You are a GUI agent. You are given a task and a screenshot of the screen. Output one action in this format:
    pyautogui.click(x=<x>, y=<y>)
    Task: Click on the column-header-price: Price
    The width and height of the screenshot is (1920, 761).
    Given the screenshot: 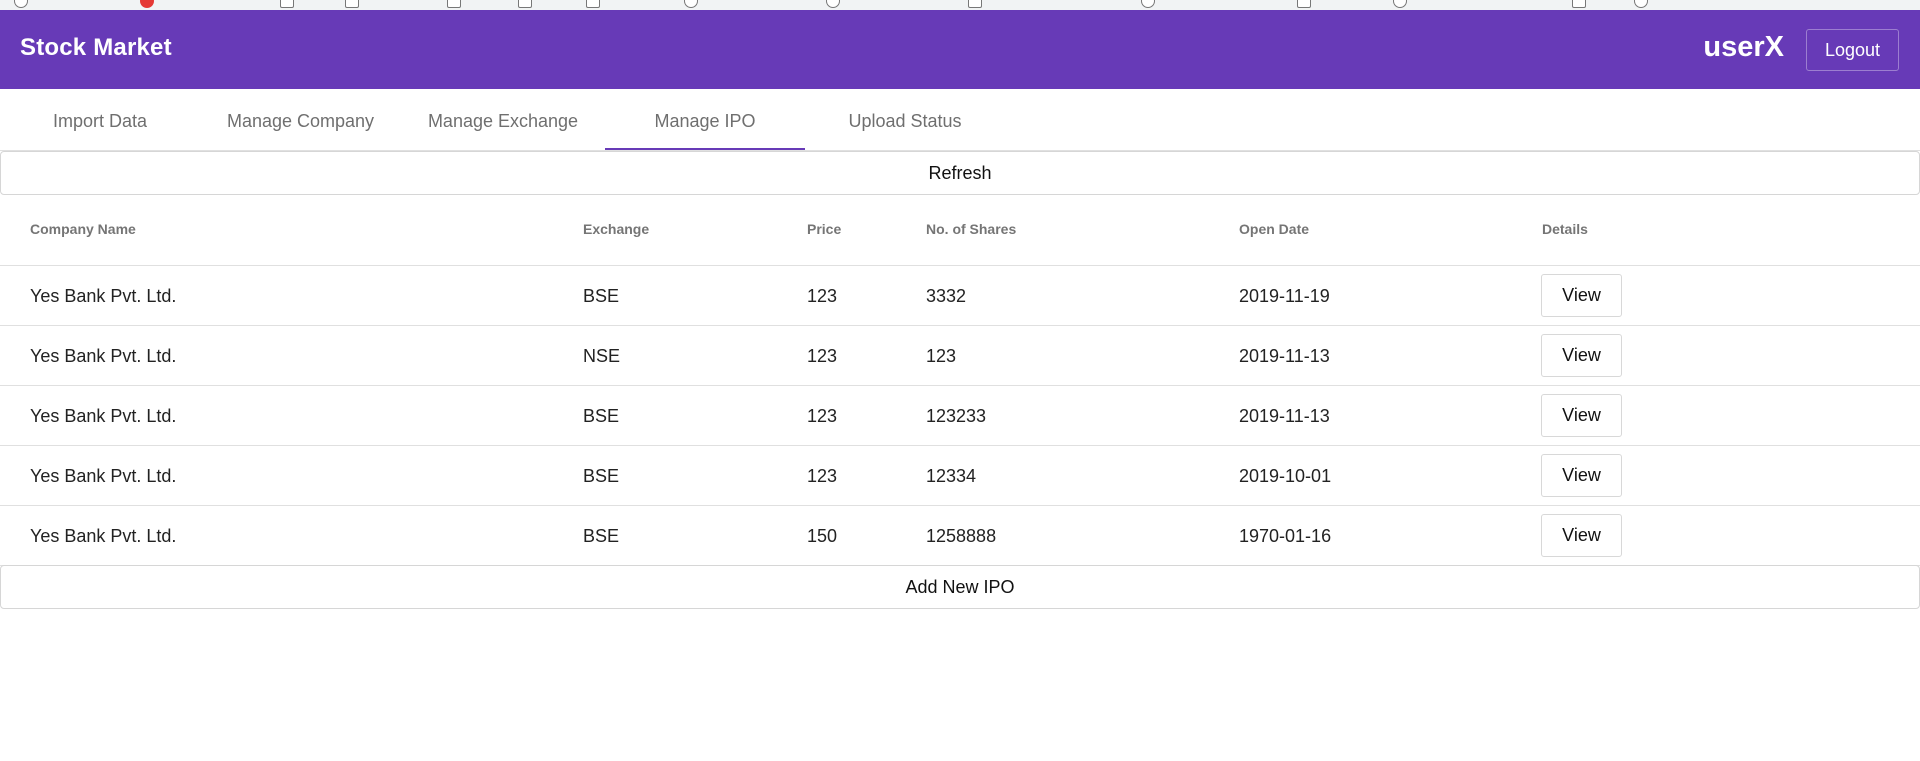 What is the action you would take?
    pyautogui.click(x=824, y=229)
    